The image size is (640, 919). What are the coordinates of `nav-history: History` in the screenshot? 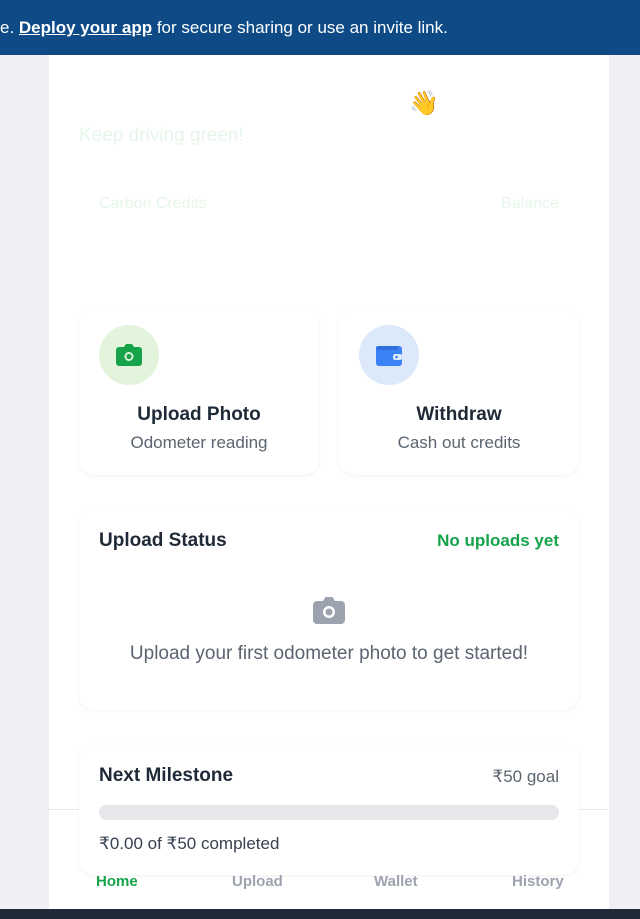 It's located at (538, 881).